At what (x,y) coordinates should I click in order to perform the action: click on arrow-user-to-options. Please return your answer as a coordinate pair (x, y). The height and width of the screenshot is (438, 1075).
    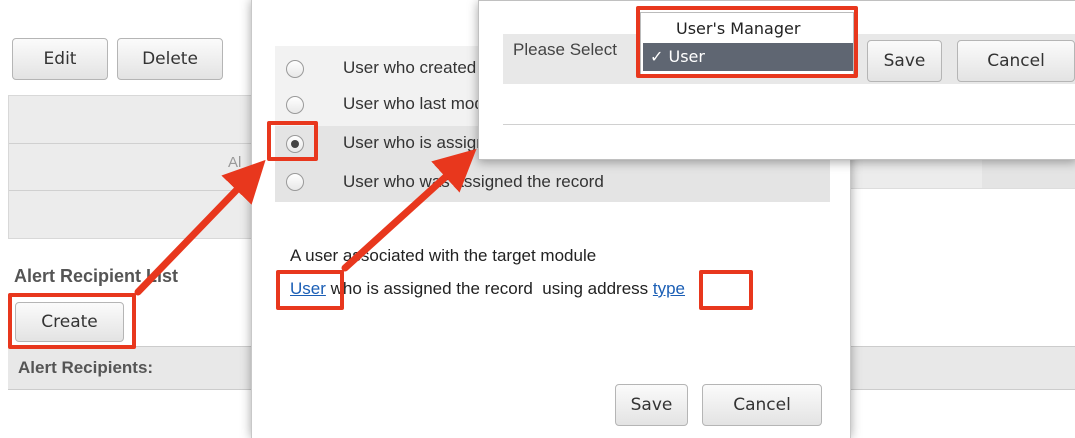
    Looking at the image, I should click on (409, 210).